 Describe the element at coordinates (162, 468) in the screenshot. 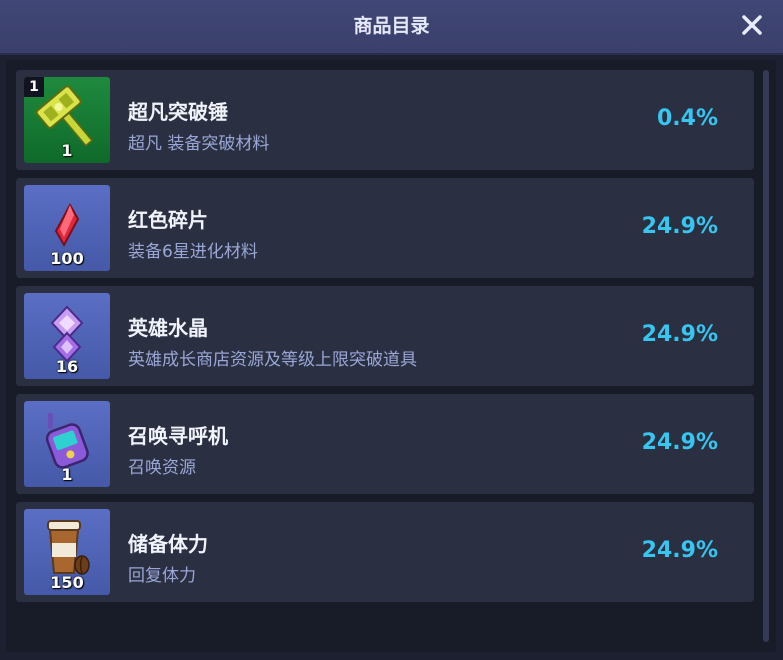

I see `item-description: 召唤资源` at that location.